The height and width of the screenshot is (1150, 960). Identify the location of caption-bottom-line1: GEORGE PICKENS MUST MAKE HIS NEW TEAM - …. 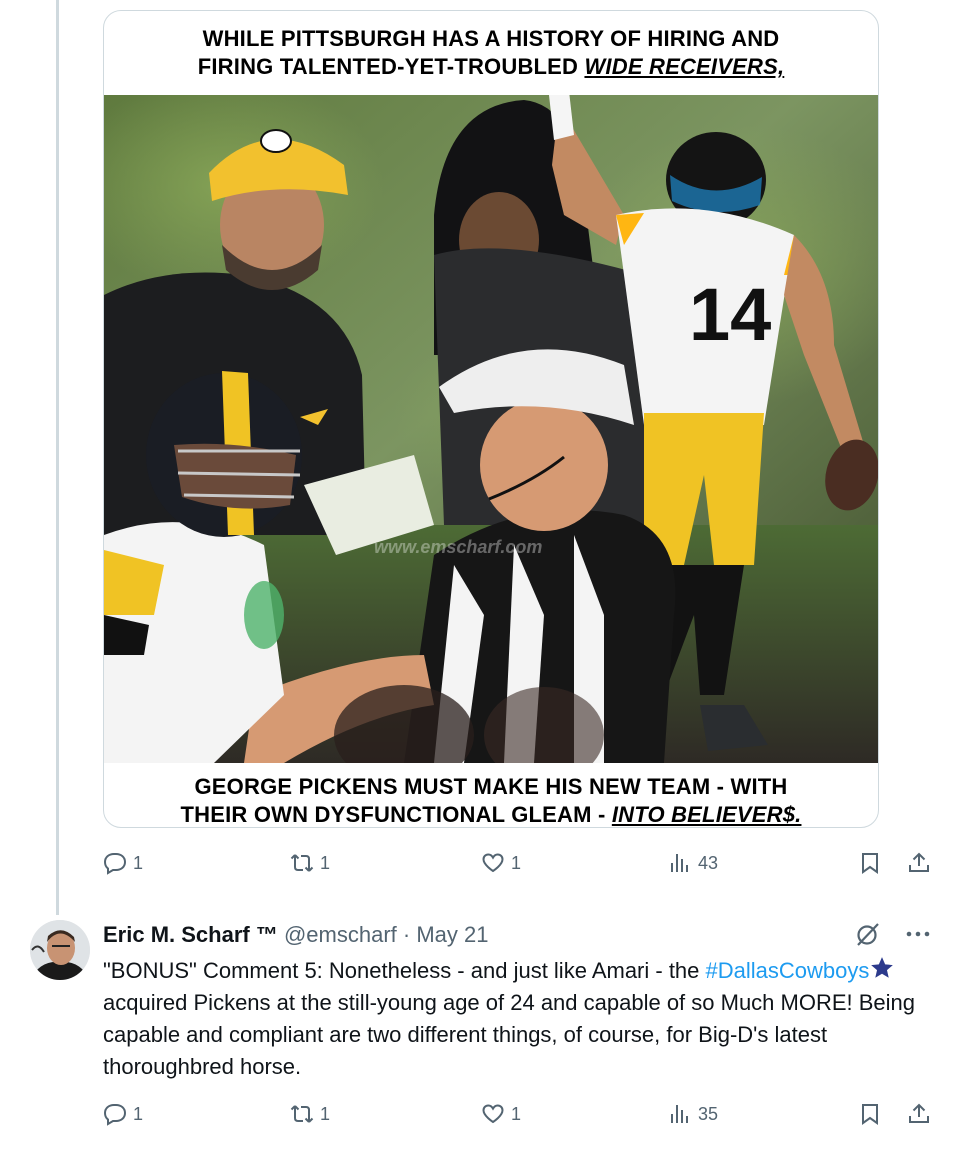
(491, 786).